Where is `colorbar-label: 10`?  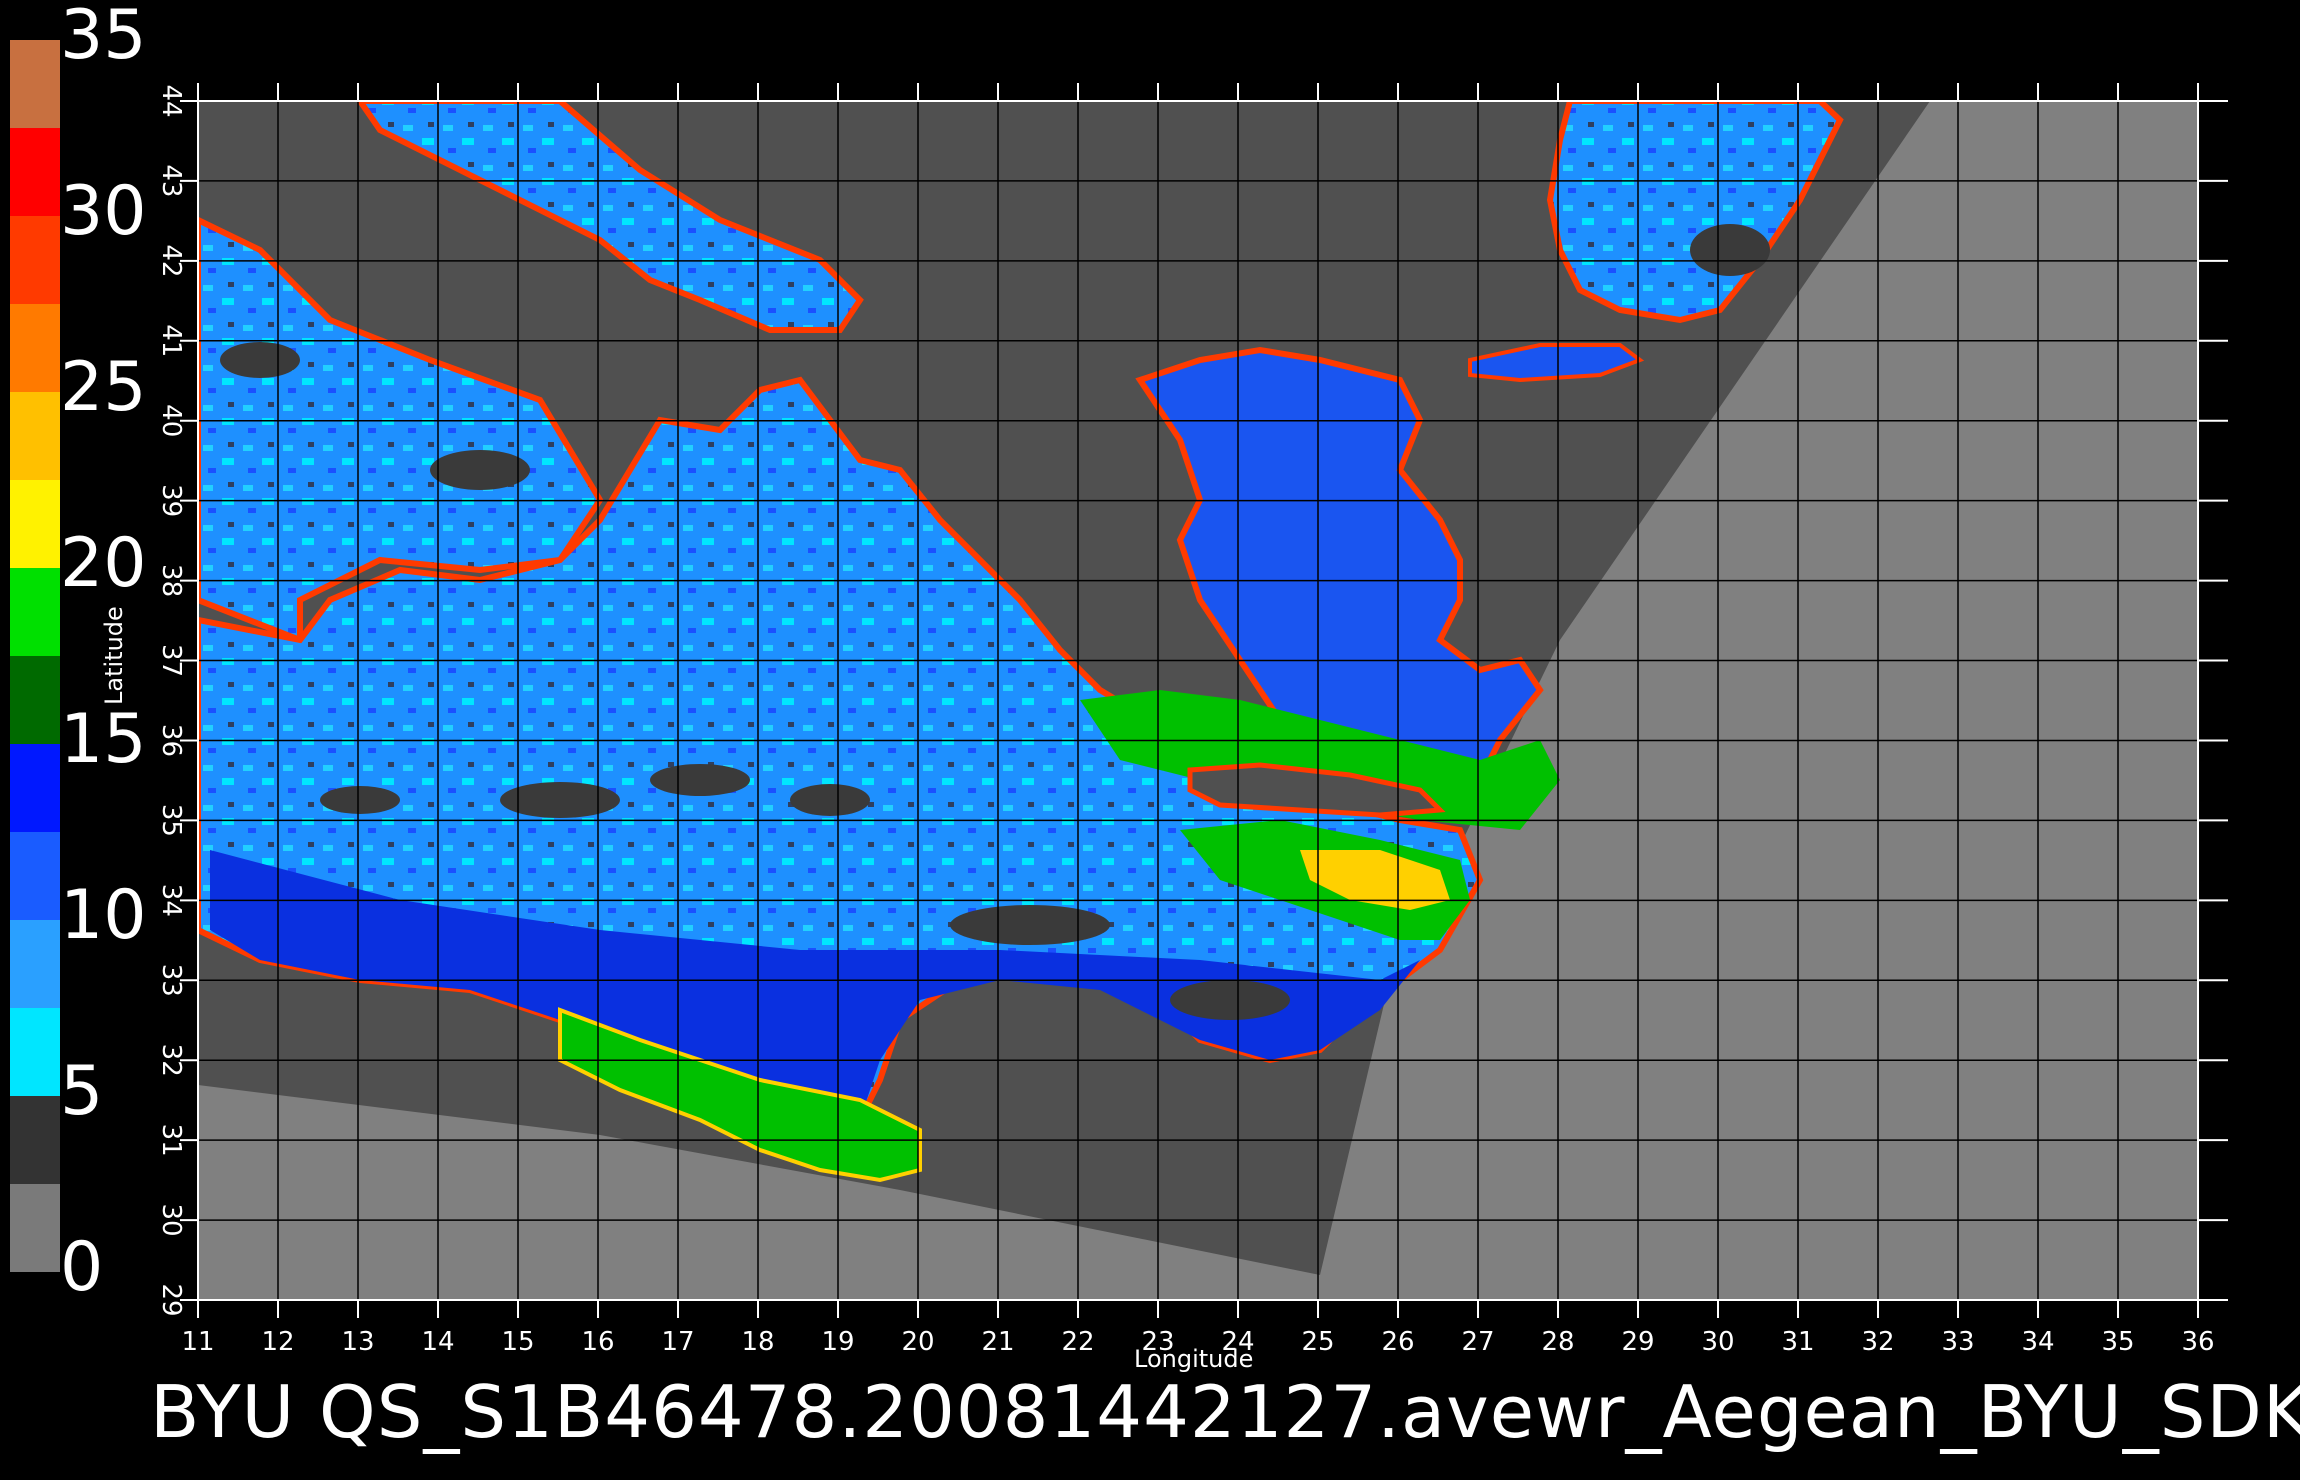 colorbar-label: 10 is located at coordinates (103, 915).